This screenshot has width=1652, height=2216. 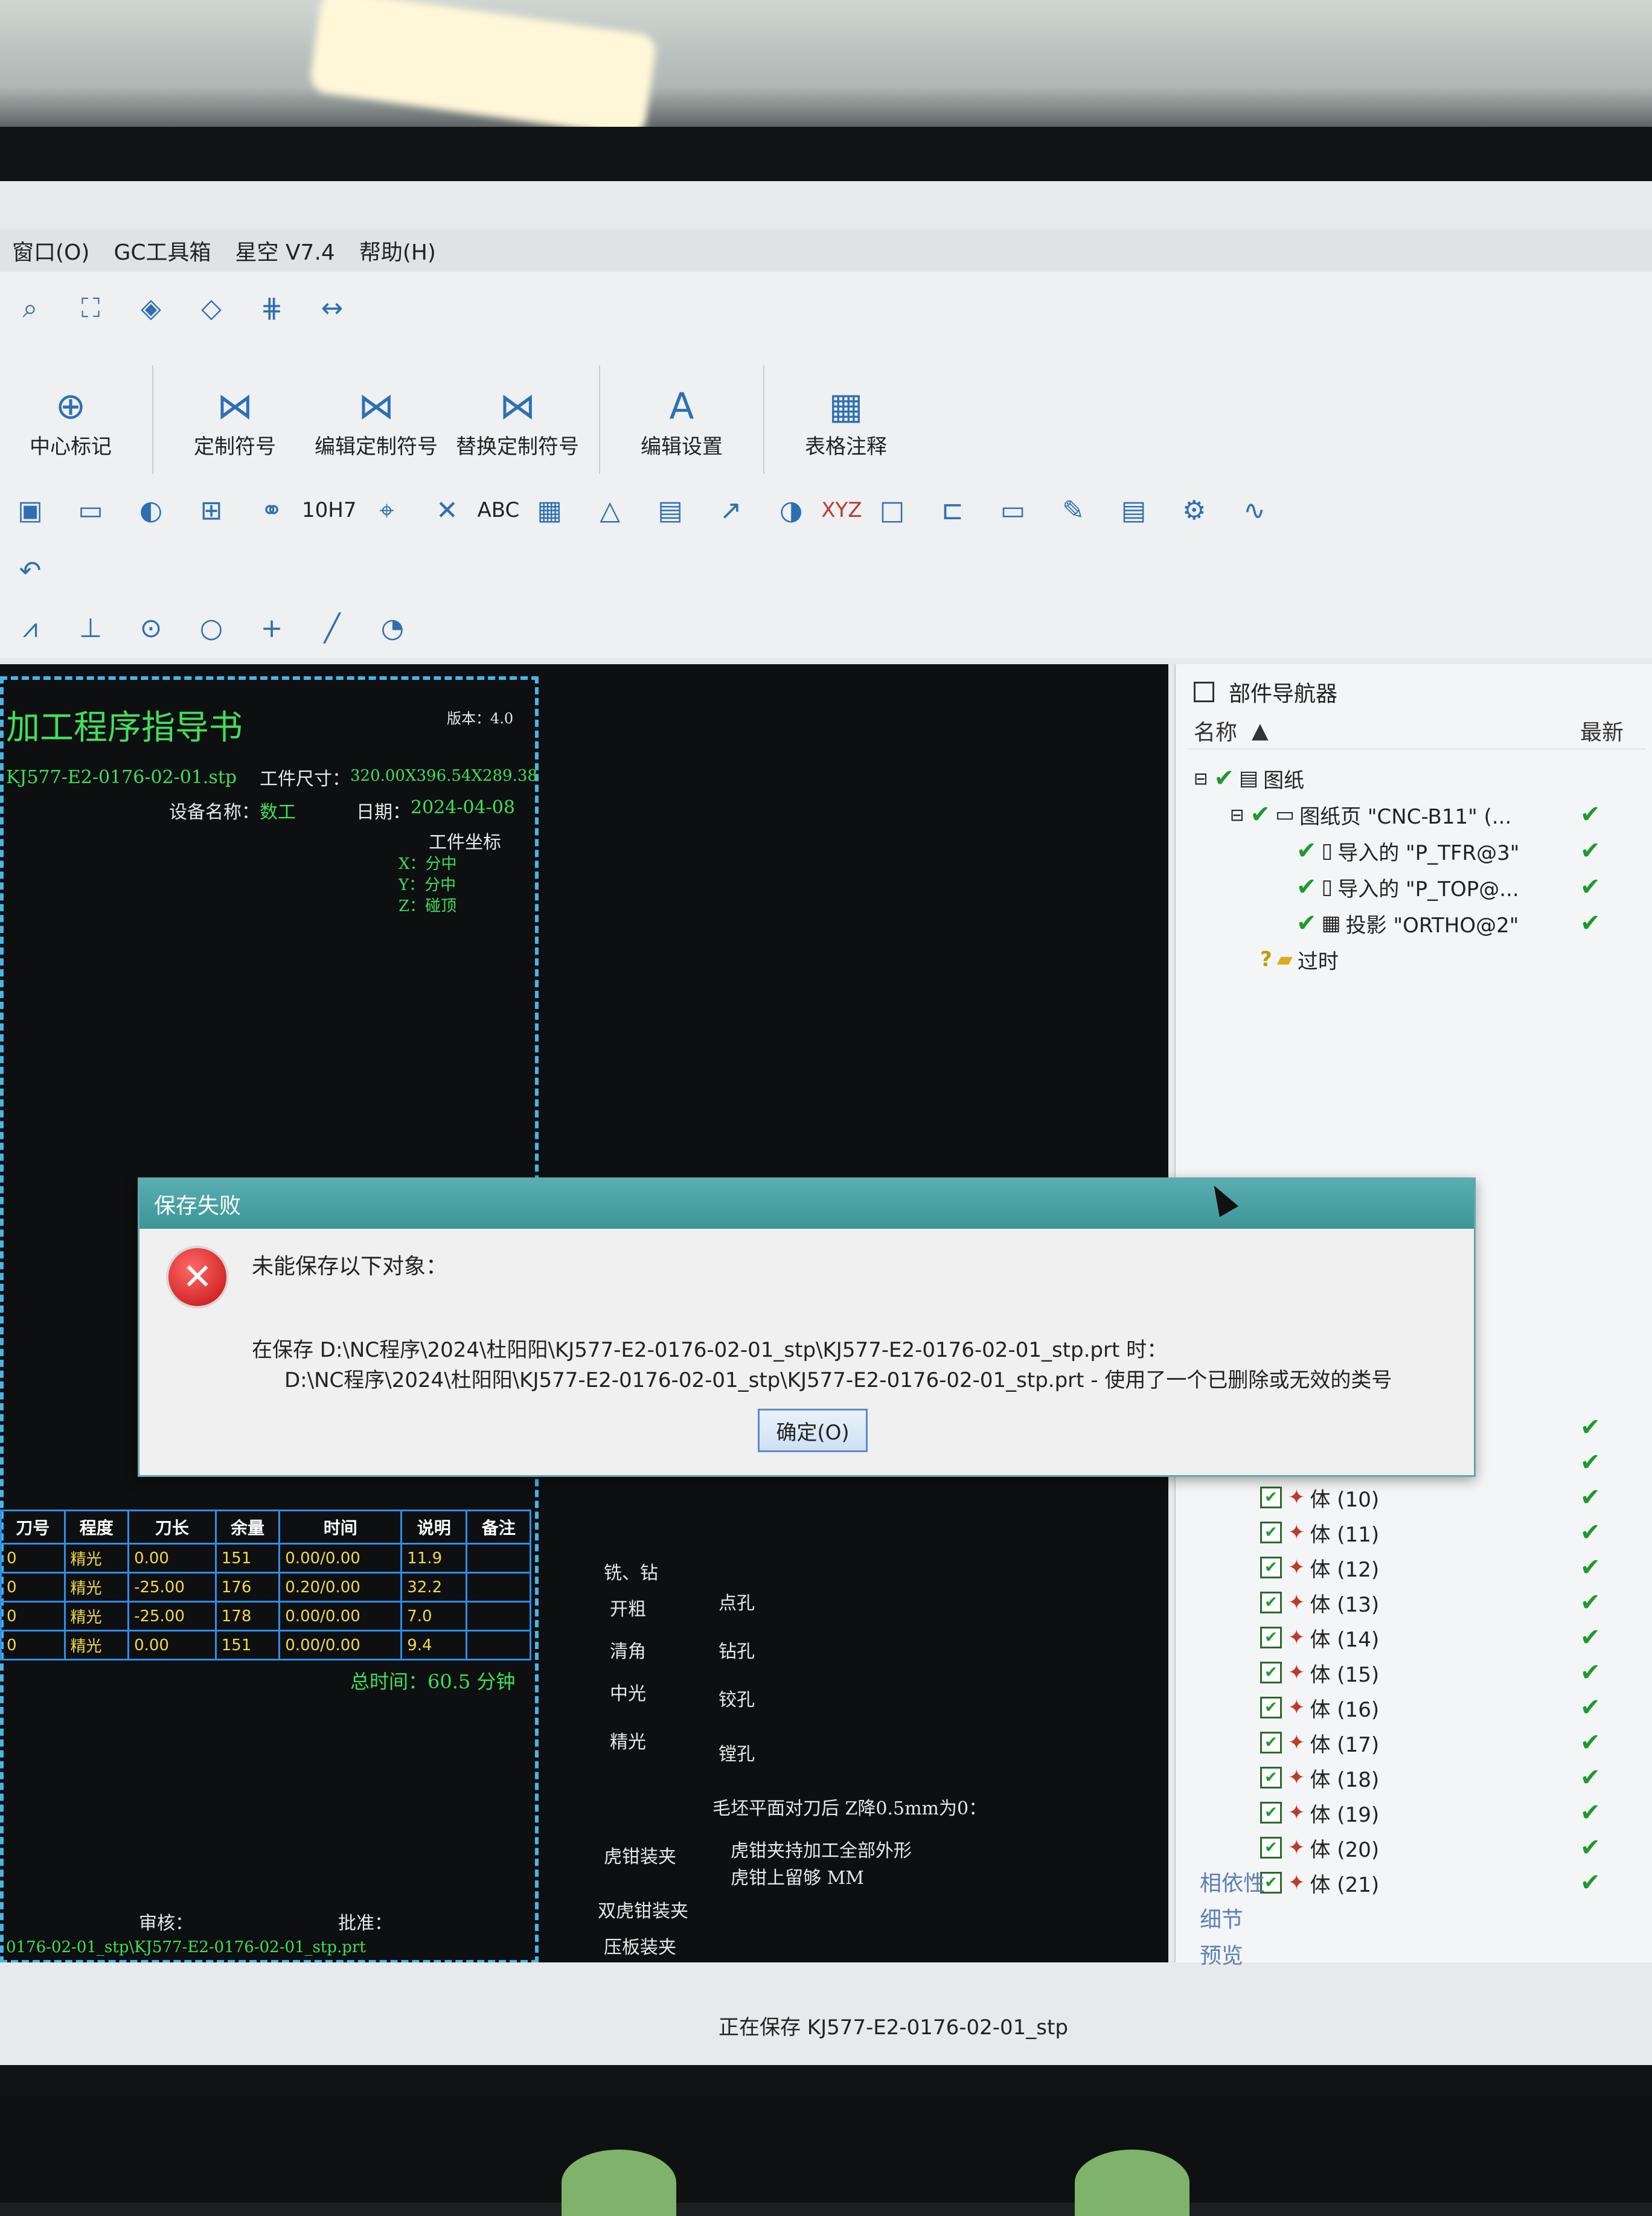 I want to click on tree-item-body: ✔ ✦ 体 (17) ✔, so click(x=1450, y=1742).